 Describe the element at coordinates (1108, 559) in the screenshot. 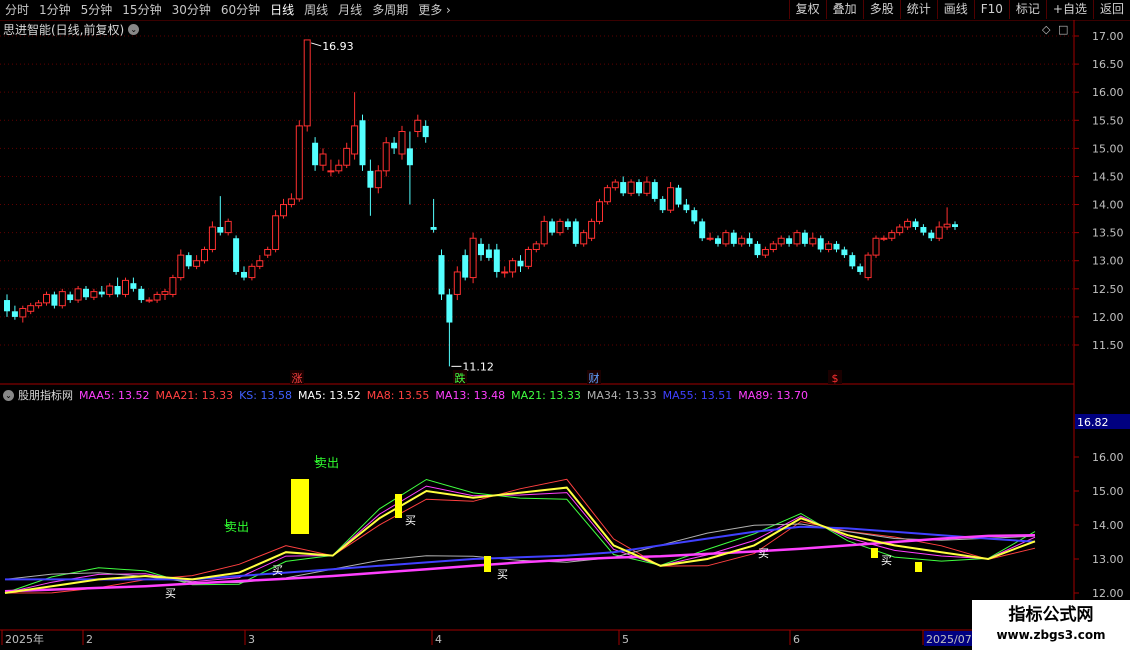

I see `sub-y-tick-label: 13.00` at that location.